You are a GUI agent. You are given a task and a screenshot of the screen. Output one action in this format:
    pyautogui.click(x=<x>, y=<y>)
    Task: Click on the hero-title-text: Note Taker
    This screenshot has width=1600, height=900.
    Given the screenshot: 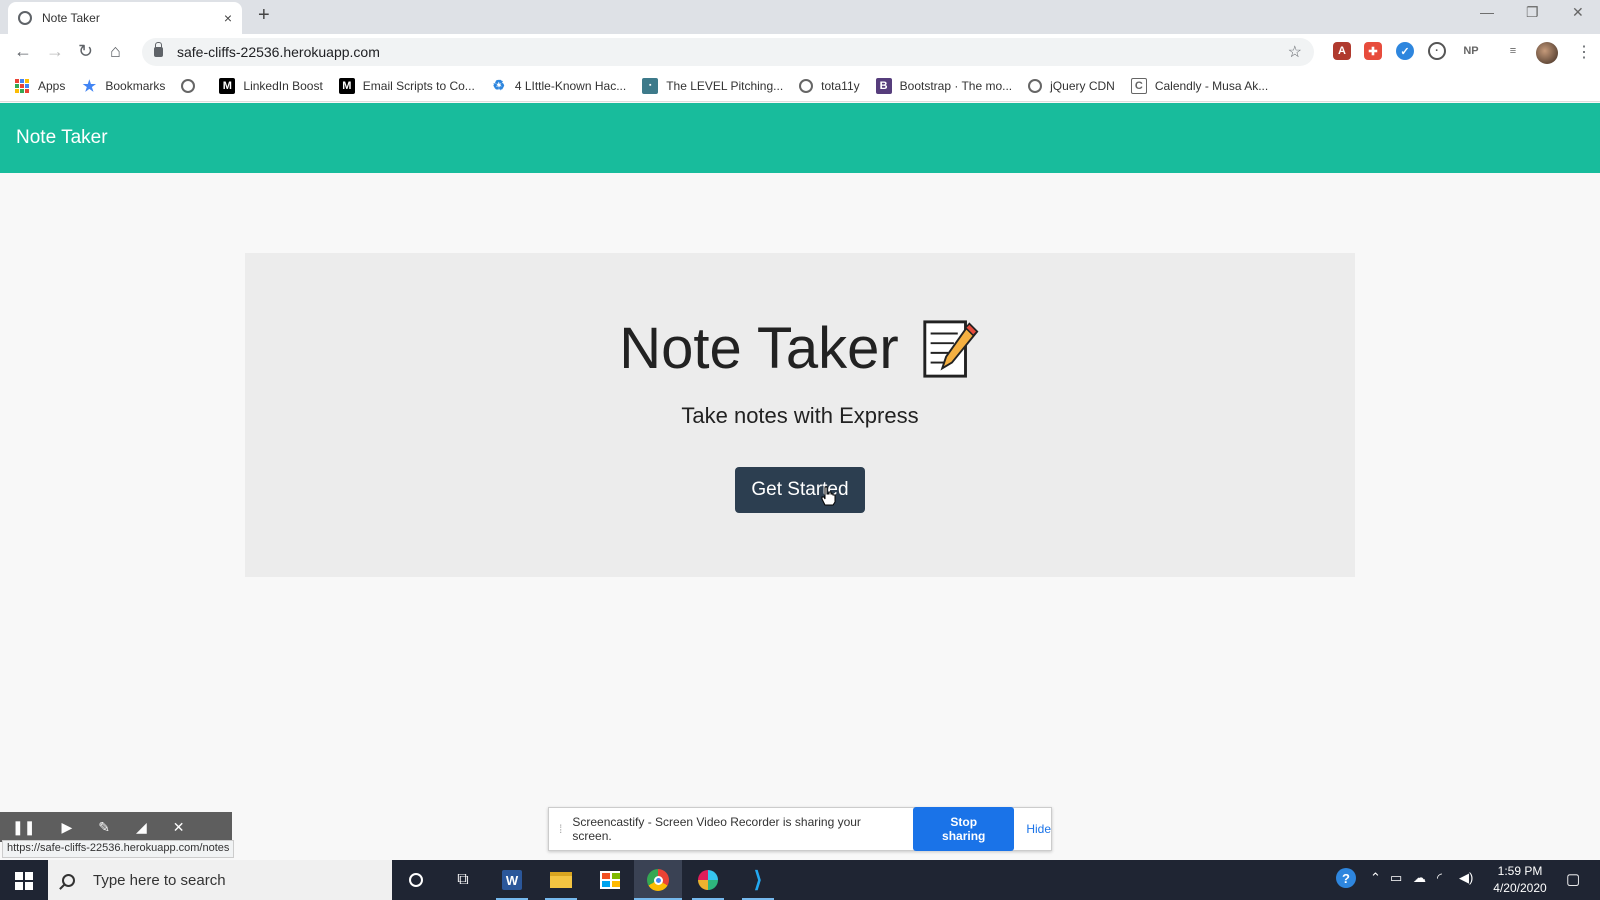 What is the action you would take?
    pyautogui.click(x=759, y=348)
    